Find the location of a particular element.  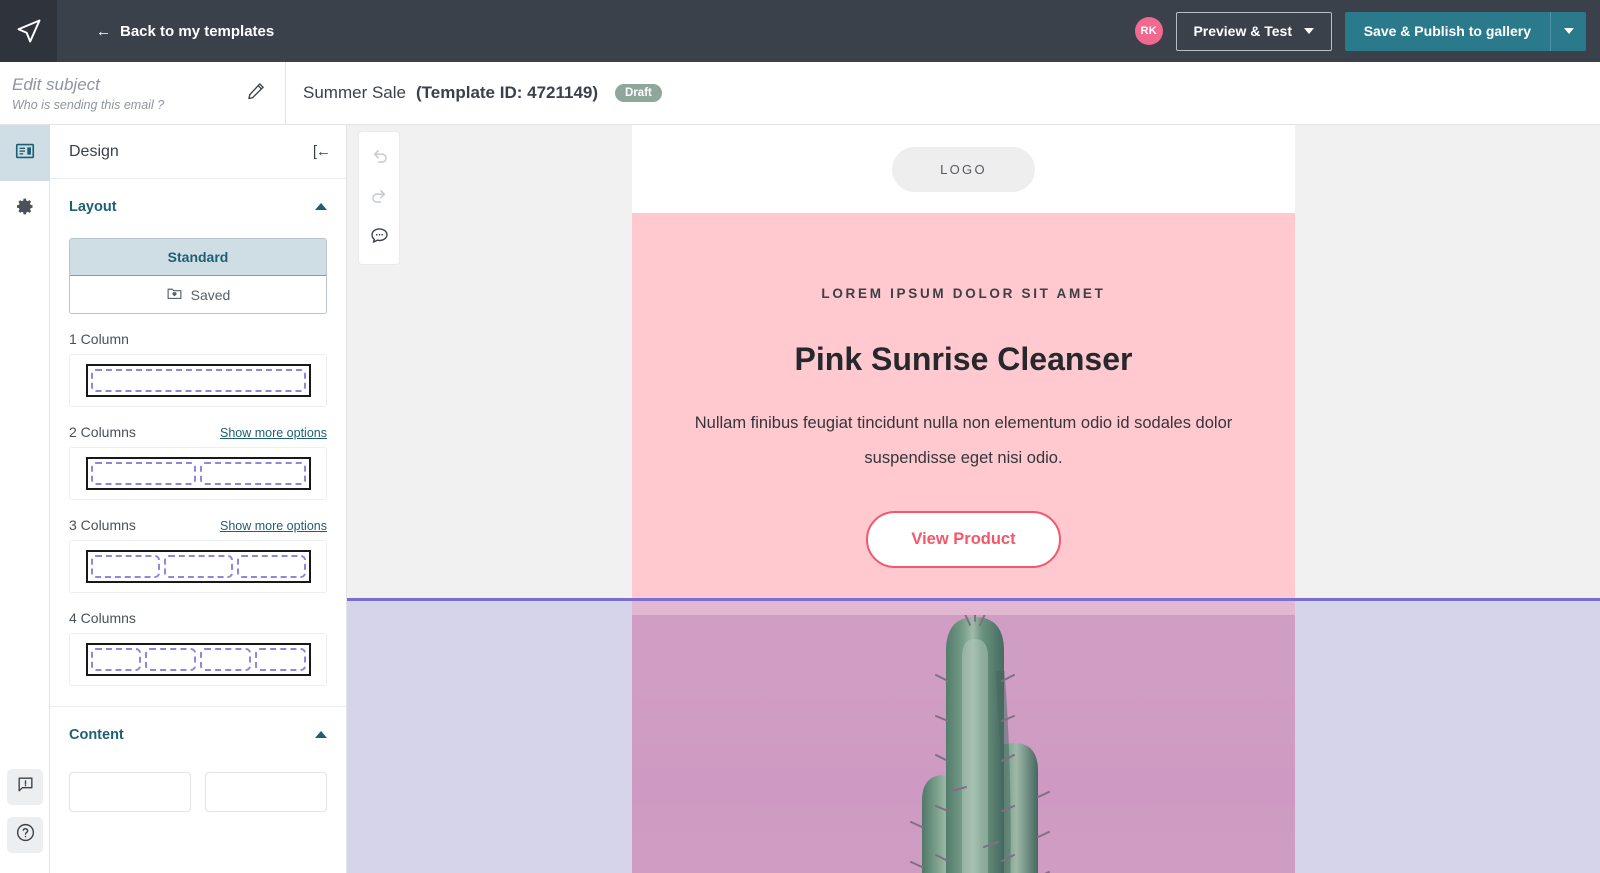

design-layout-icon is located at coordinates (25, 153).